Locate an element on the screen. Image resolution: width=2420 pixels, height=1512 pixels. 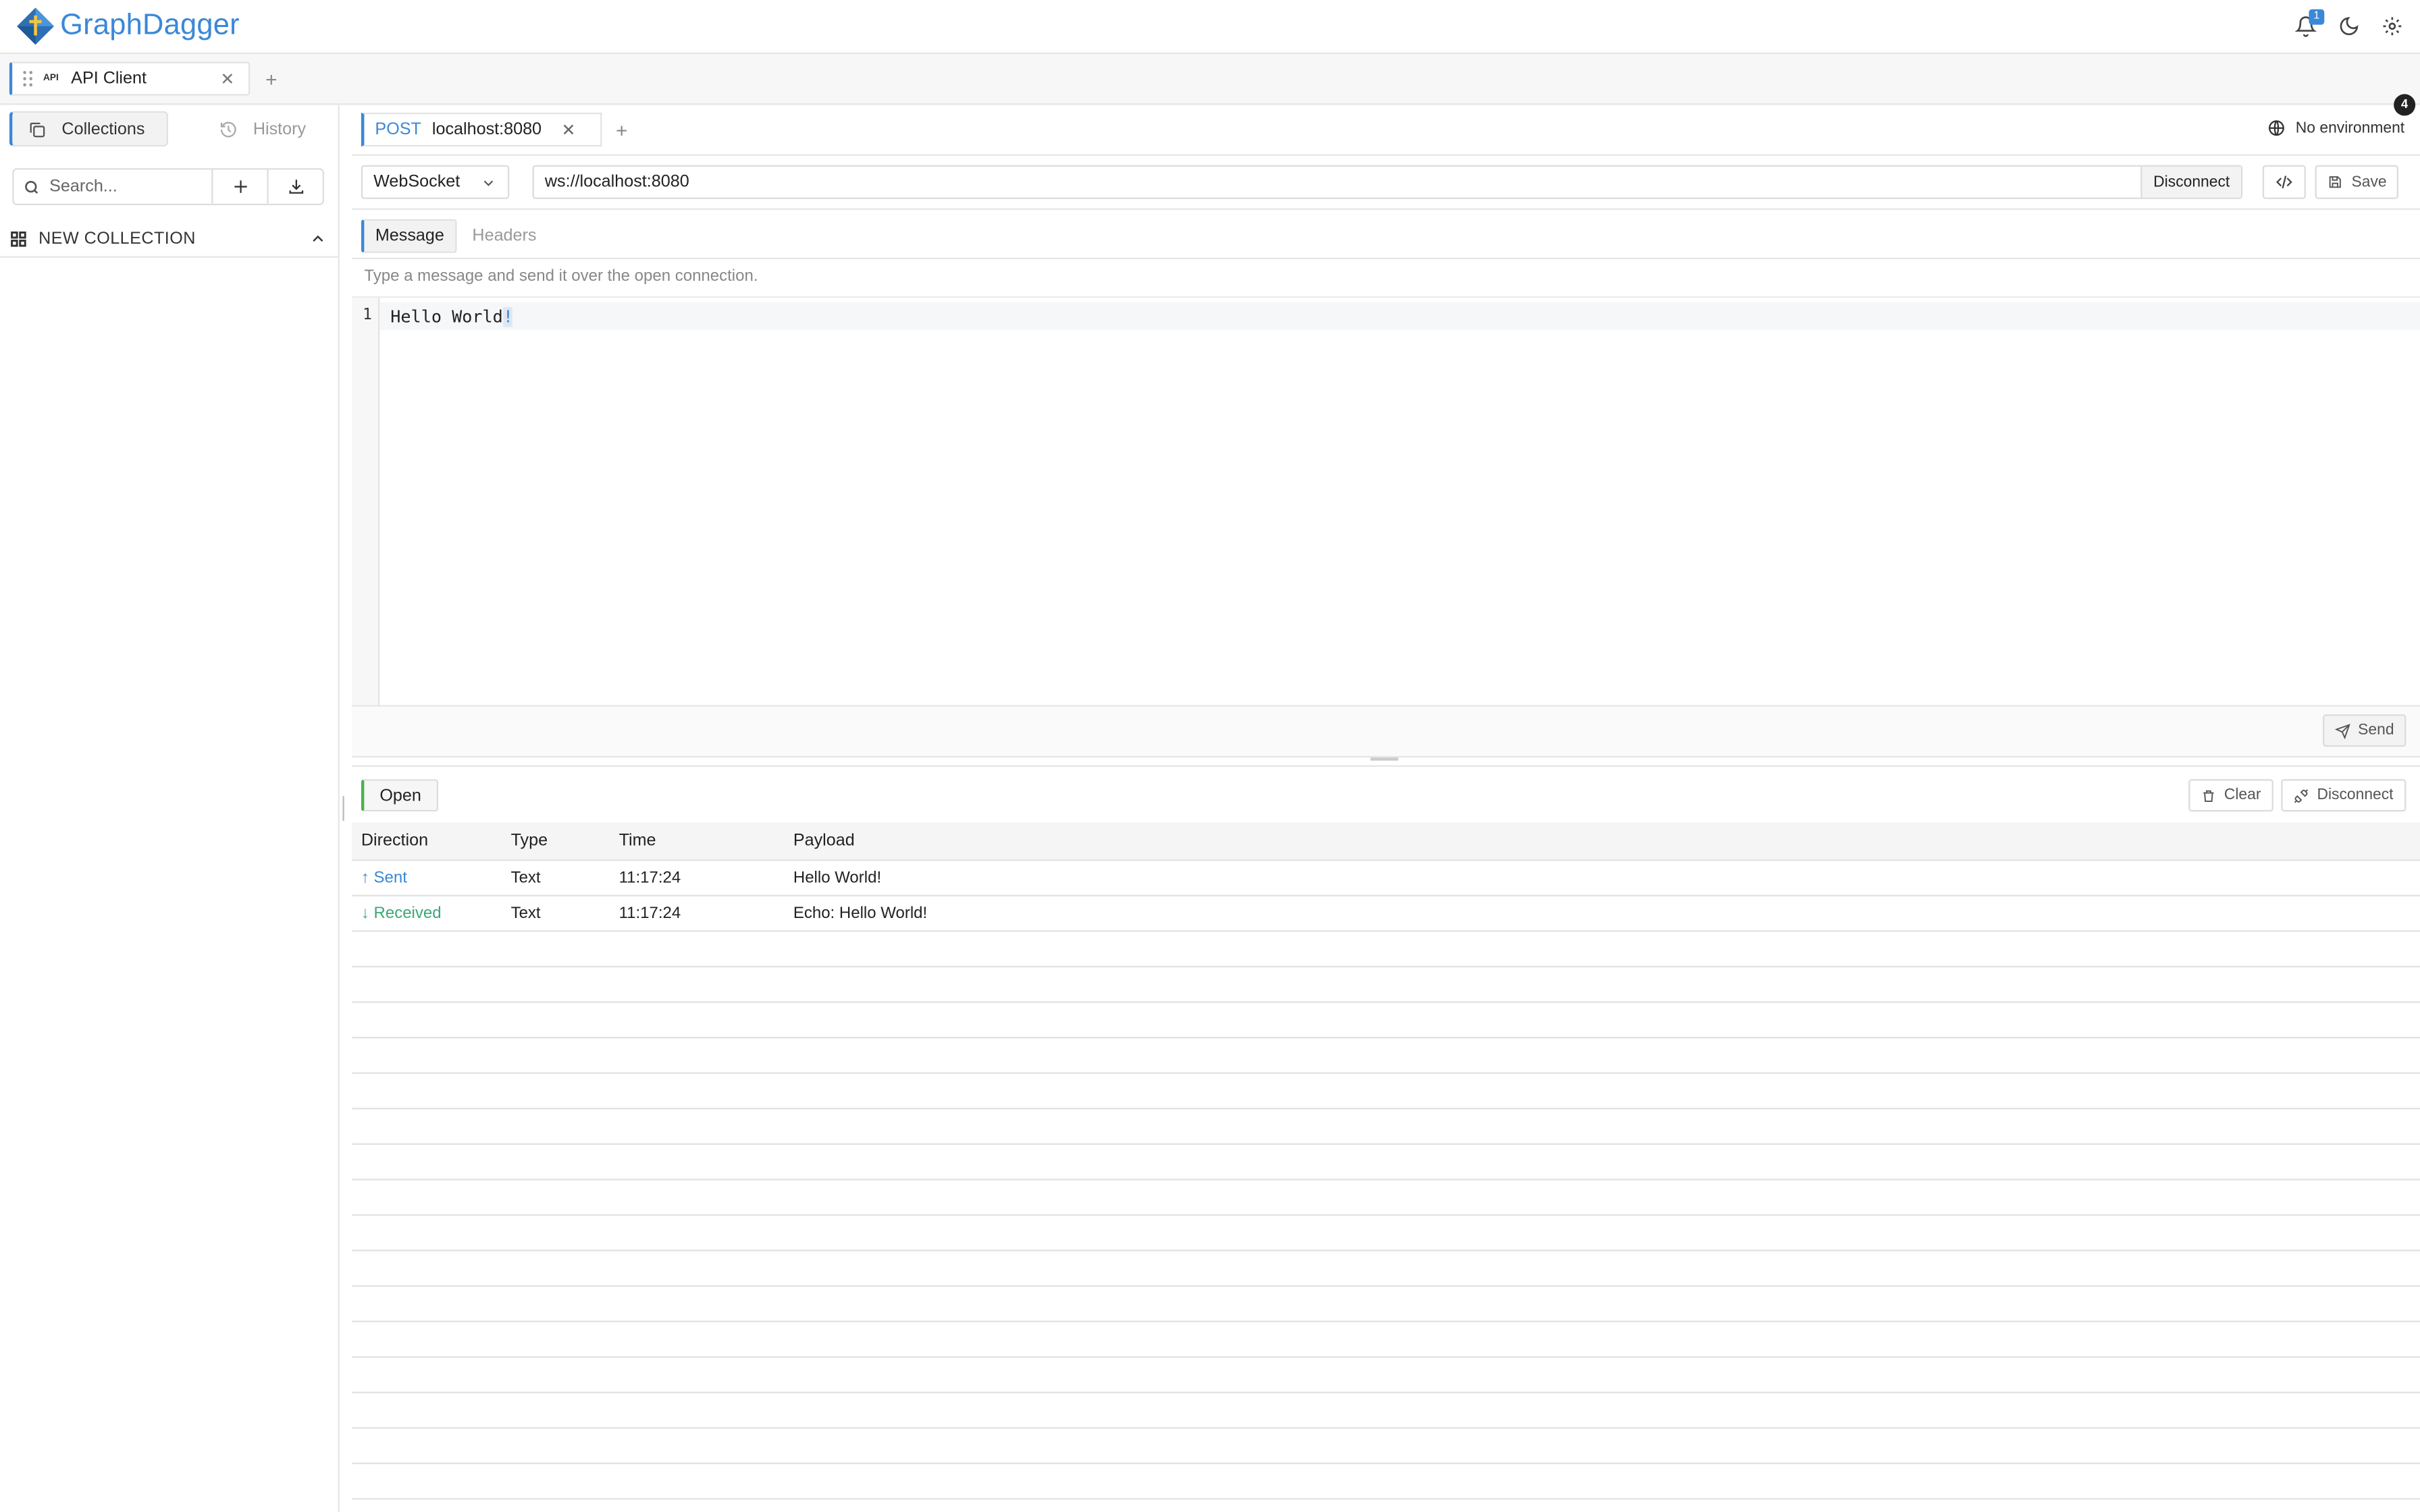
save-button: Save is located at coordinates (2357, 182).